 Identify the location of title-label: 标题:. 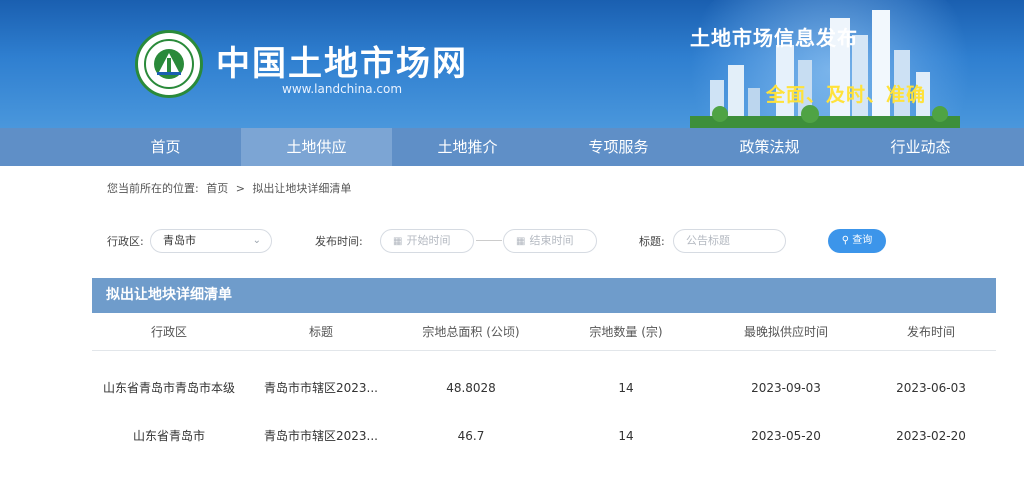
(652, 241).